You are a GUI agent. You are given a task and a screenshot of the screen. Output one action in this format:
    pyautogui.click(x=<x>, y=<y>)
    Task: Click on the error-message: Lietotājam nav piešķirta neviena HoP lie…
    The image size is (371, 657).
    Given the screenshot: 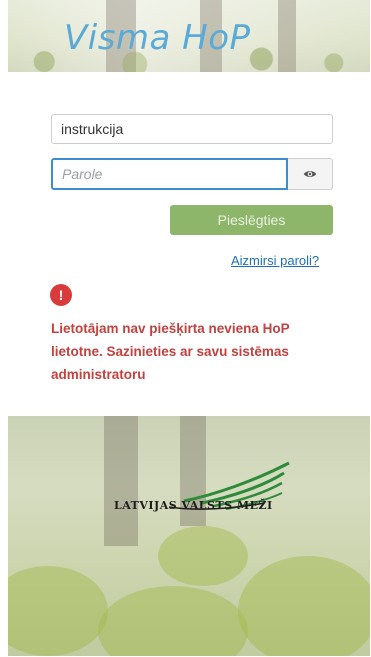 What is the action you would take?
    pyautogui.click(x=170, y=351)
    